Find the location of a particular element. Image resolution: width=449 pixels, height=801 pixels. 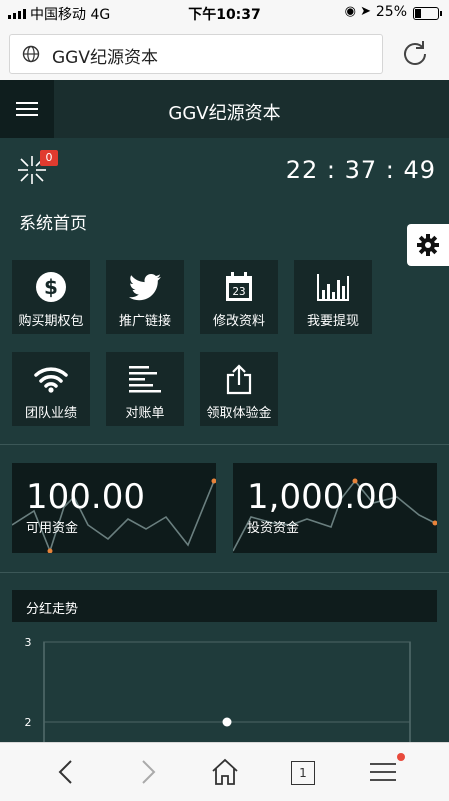

tile-promotion-link: 推广链接 is located at coordinates (145, 297).